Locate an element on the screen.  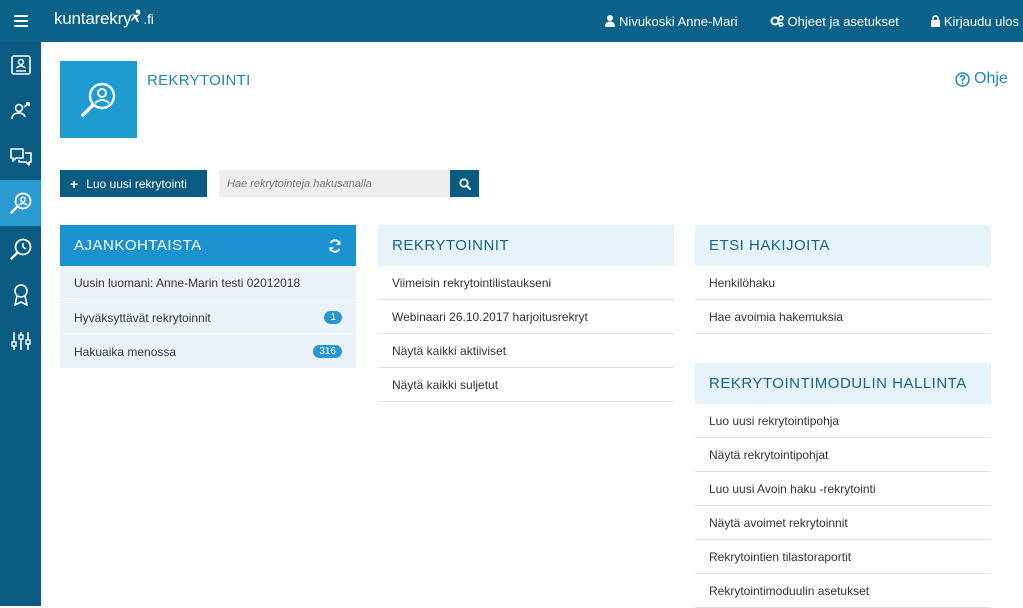
gears-icon is located at coordinates (777, 21).